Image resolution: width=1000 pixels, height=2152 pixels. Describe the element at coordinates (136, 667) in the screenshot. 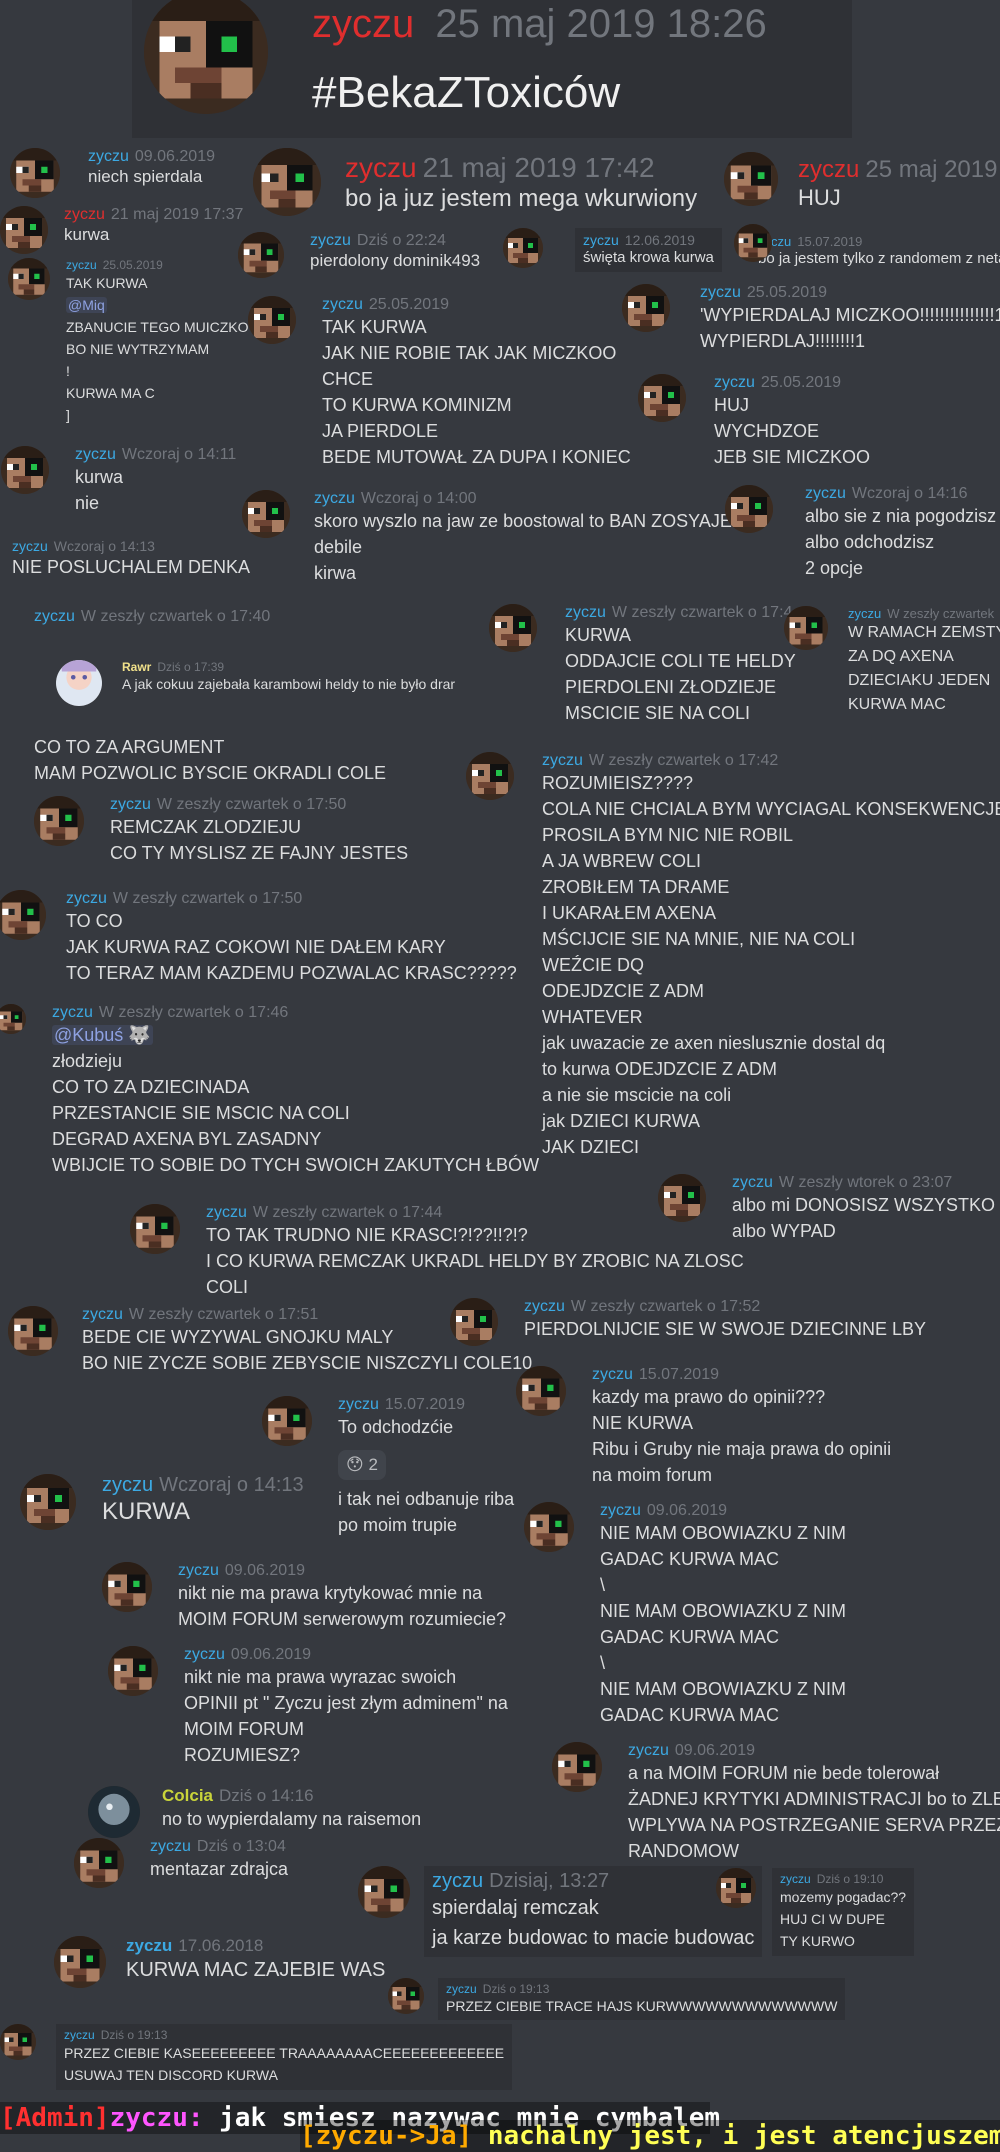

I see `username: Rawr` at that location.